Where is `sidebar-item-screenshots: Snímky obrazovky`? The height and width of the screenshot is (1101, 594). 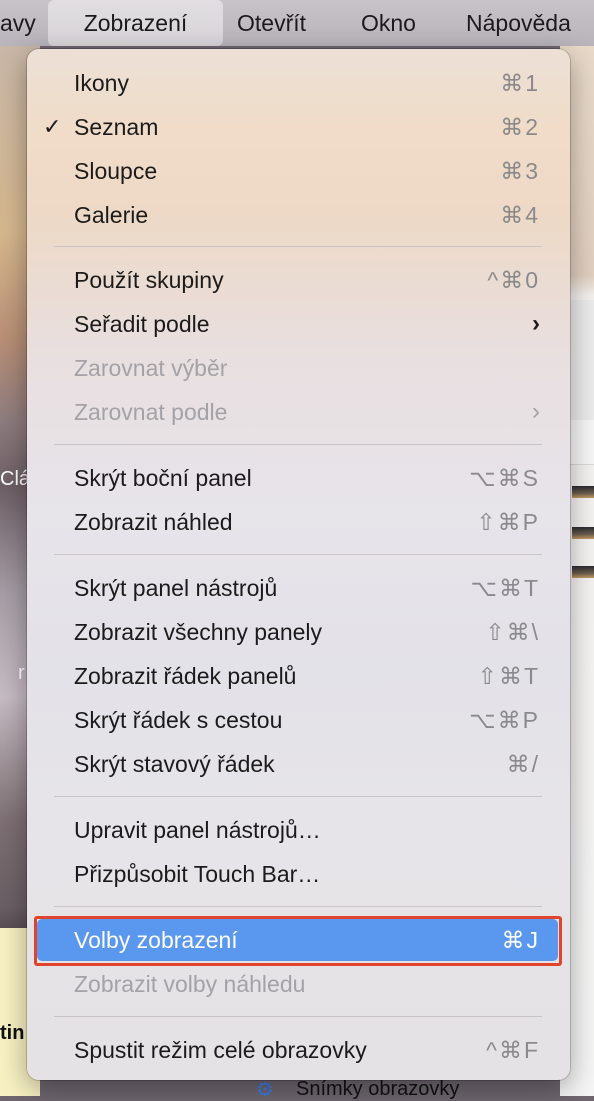
sidebar-item-screenshots: Snímky obrazovky is located at coordinates (377, 1089).